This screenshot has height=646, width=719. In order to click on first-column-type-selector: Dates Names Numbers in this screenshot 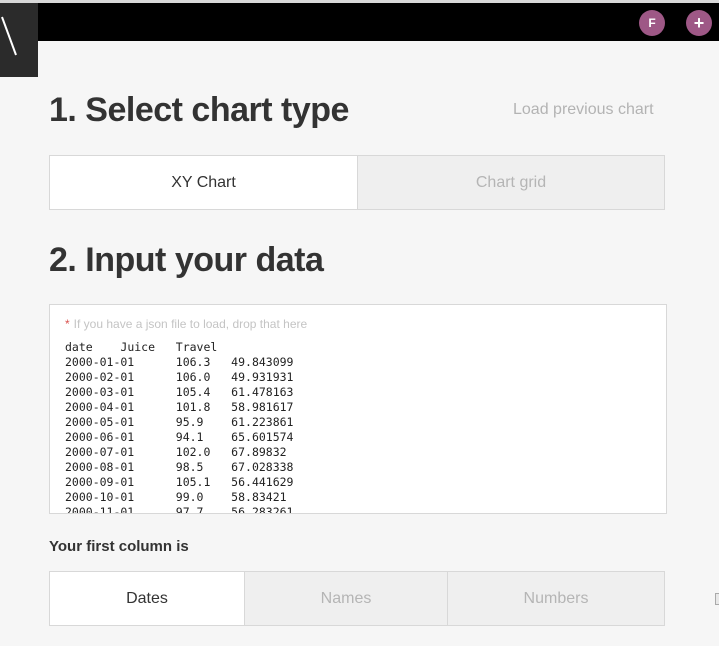, I will do `click(357, 598)`.